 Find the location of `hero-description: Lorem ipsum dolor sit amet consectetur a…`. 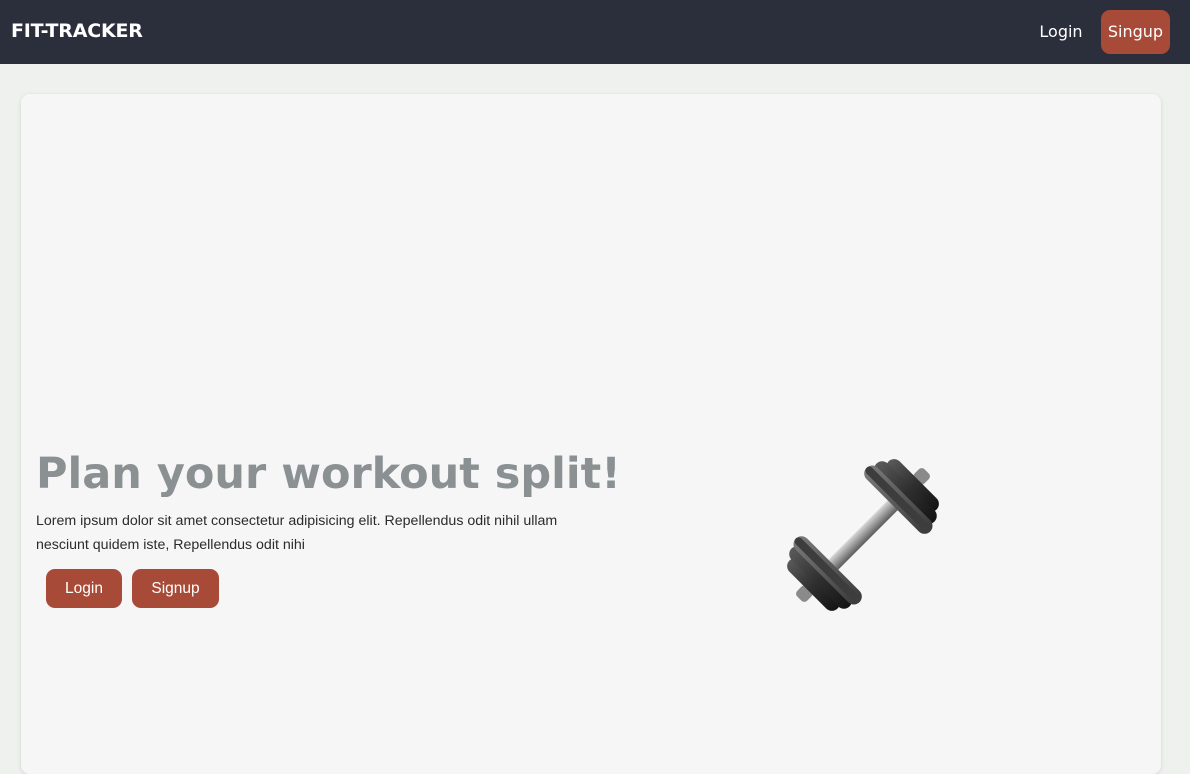

hero-description: Lorem ipsum dolor sit amet consectetur a… is located at coordinates (297, 533).